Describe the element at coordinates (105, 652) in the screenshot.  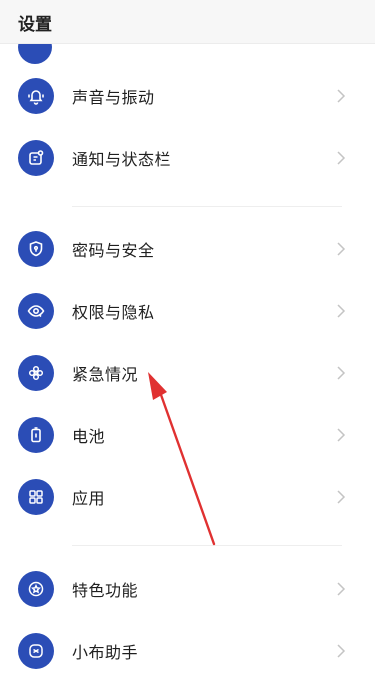
I see `settings-item-label: 小布助手` at that location.